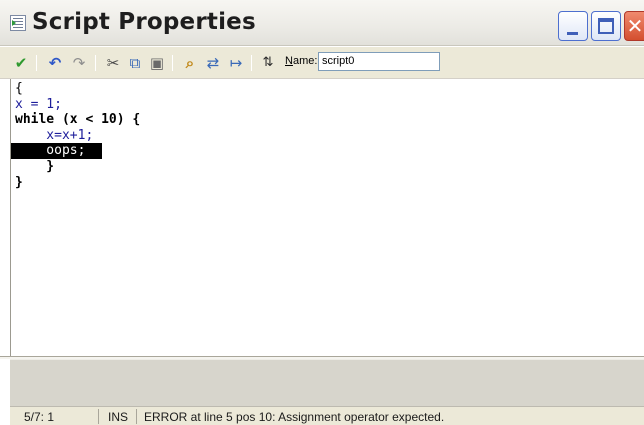 This screenshot has width=644, height=425. Describe the element at coordinates (213, 63) in the screenshot. I see `replace-icon: ⇄` at that location.